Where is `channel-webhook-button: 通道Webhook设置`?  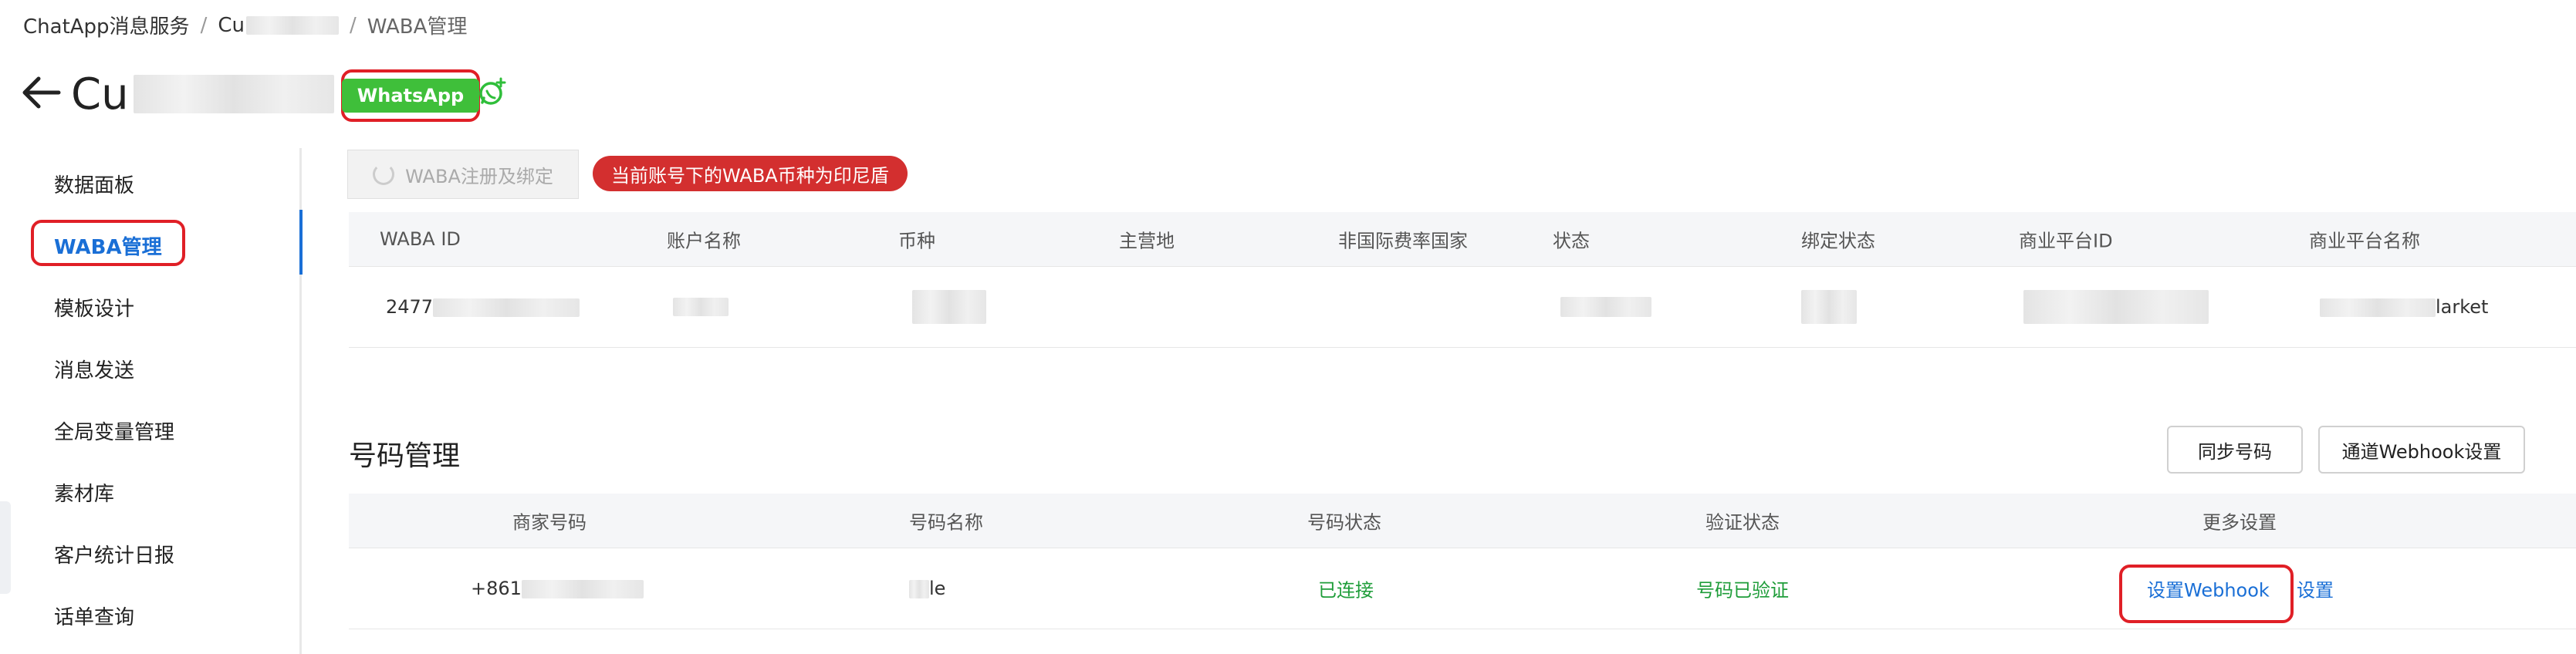
channel-webhook-button: 通道Webhook设置 is located at coordinates (2421, 450).